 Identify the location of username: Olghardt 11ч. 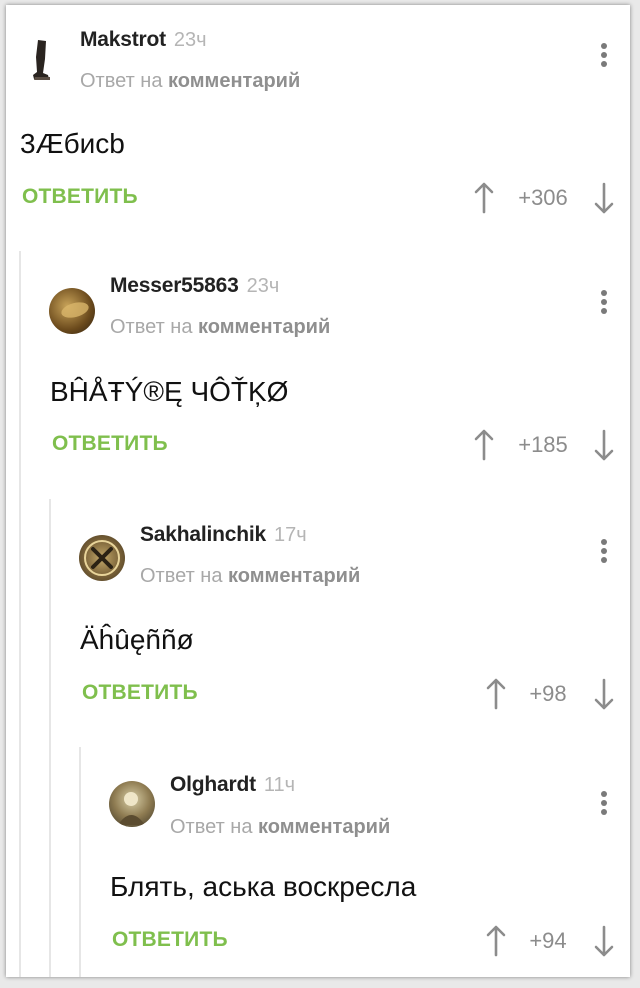
(232, 785).